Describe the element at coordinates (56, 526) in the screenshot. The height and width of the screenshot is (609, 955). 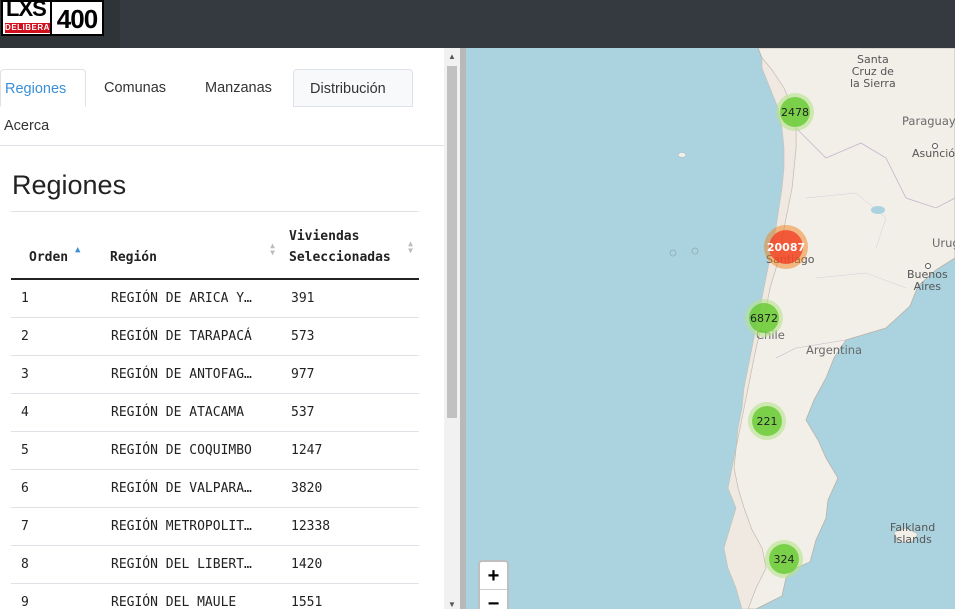
I see `cell-orden: 7` at that location.